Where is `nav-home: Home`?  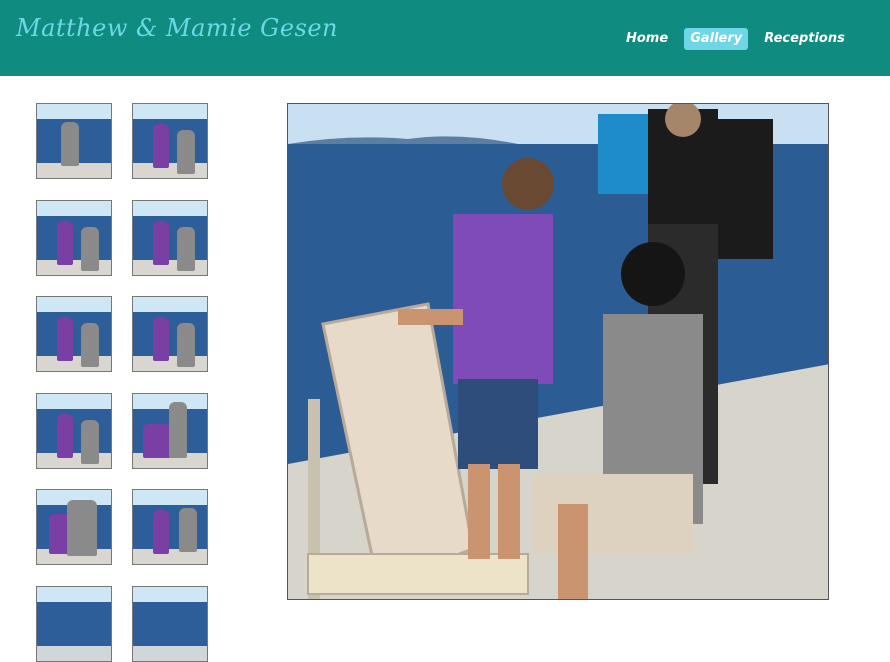
nav-home: Home is located at coordinates (647, 39).